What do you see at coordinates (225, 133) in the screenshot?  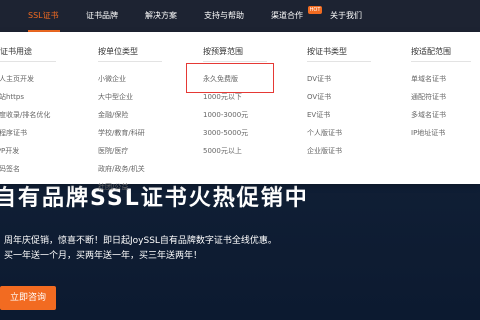 I see `menu-item: 3000-5000元` at bounding box center [225, 133].